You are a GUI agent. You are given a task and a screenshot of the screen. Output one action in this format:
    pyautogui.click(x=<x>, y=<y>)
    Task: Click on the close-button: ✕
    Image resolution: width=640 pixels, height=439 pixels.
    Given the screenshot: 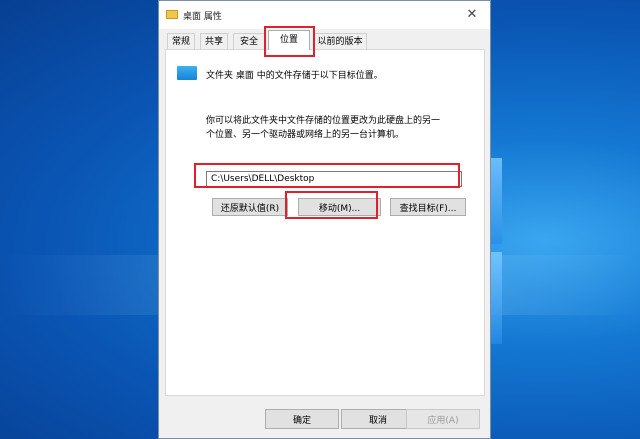 What is the action you would take?
    pyautogui.click(x=472, y=15)
    